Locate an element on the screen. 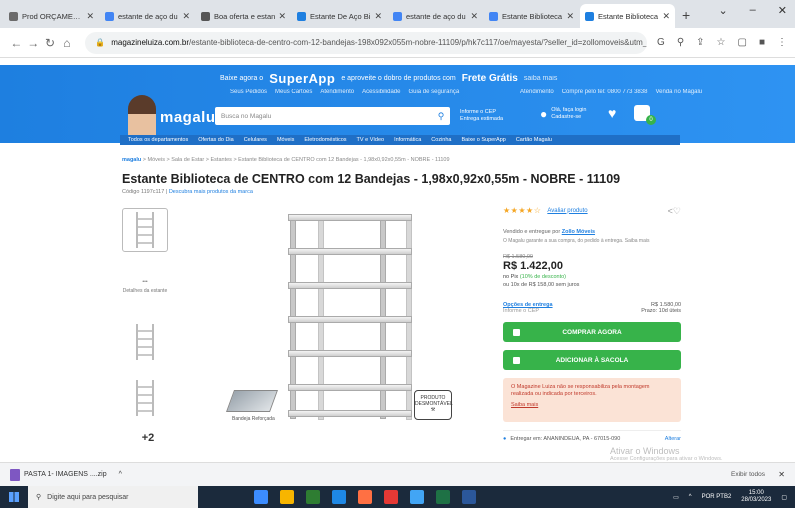  extension-icon: ■ is located at coordinates (762, 42).